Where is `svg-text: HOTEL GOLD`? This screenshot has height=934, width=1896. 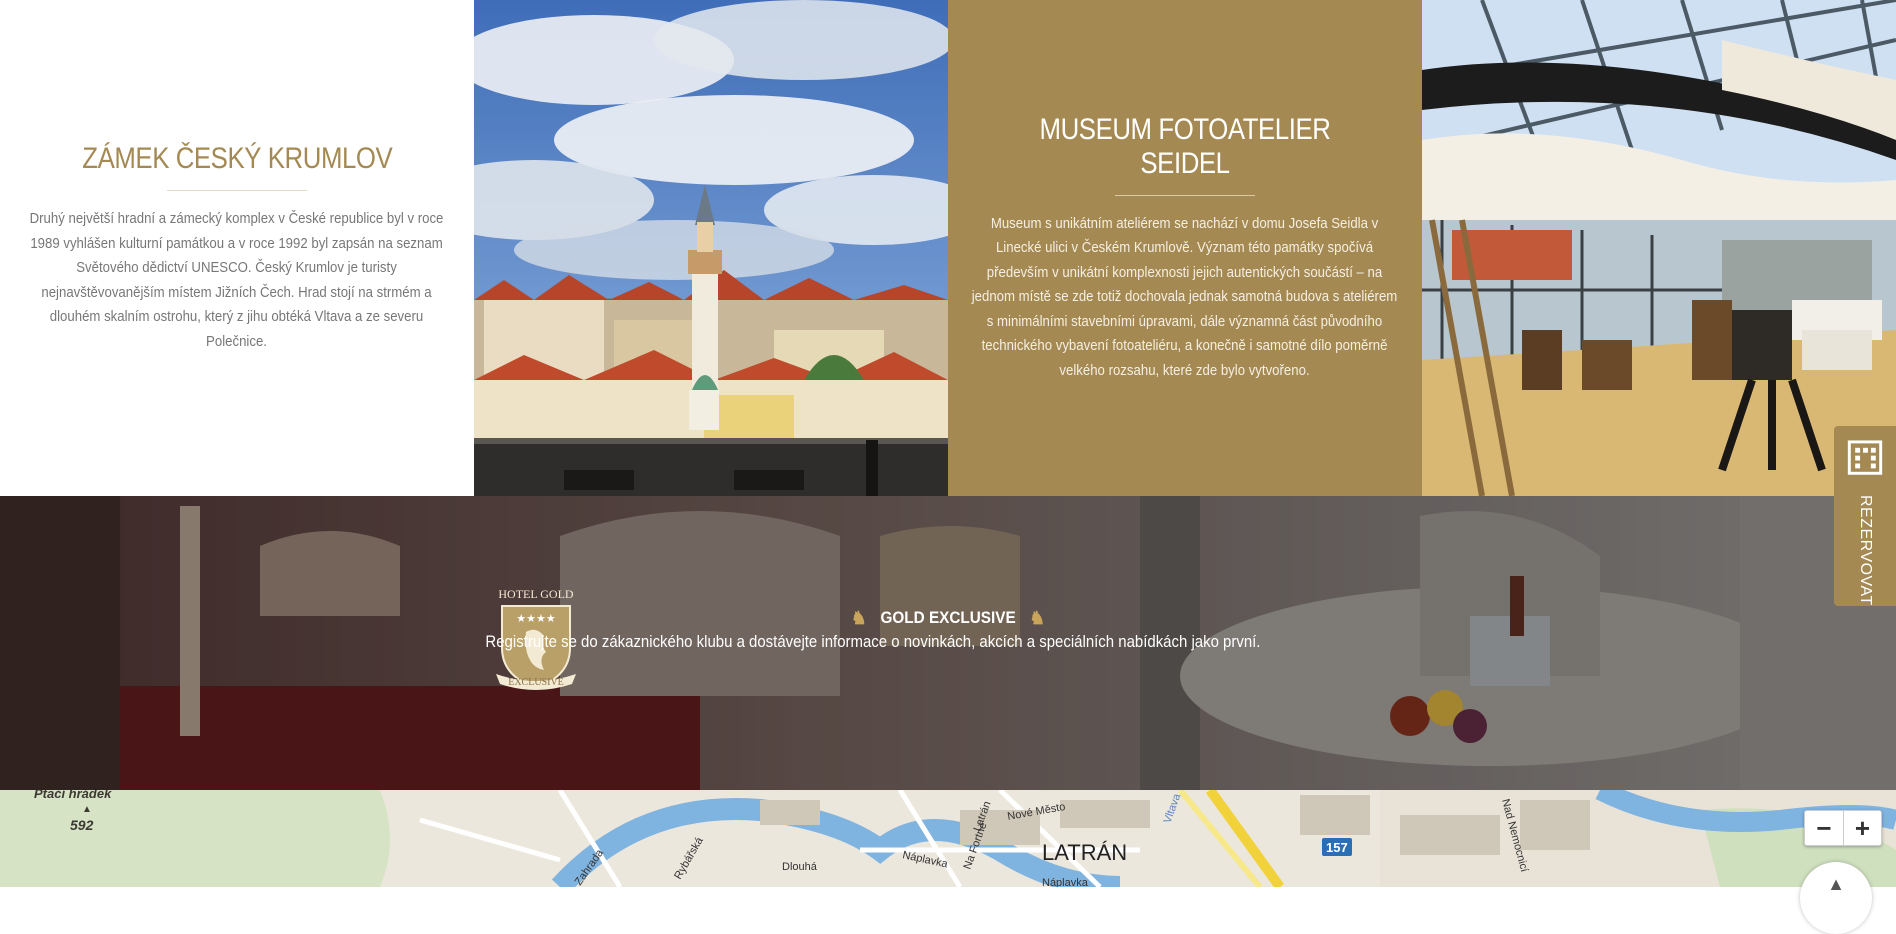
svg-text: HOTEL GOLD is located at coordinates (536, 594).